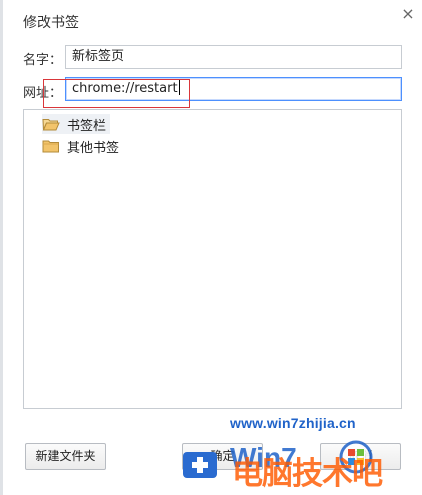 This screenshot has height=495, width=422. Describe the element at coordinates (233, 57) in the screenshot. I see `name-field: 新标签页` at that location.